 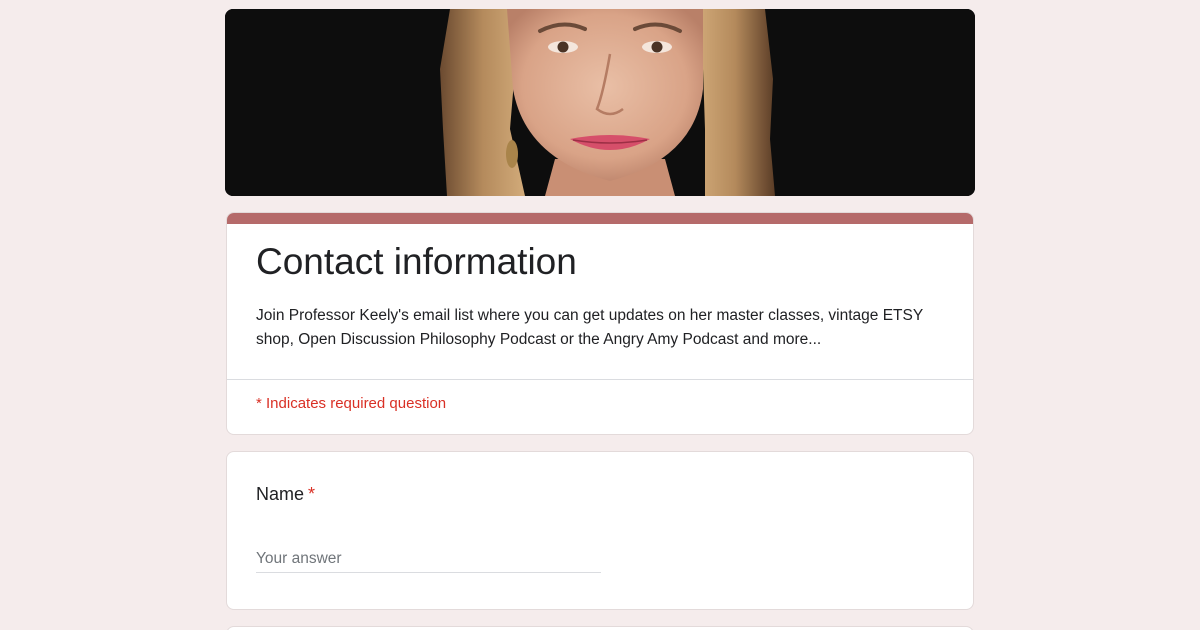 What do you see at coordinates (351, 403) in the screenshot?
I see `required-note: * Indicates required question` at bounding box center [351, 403].